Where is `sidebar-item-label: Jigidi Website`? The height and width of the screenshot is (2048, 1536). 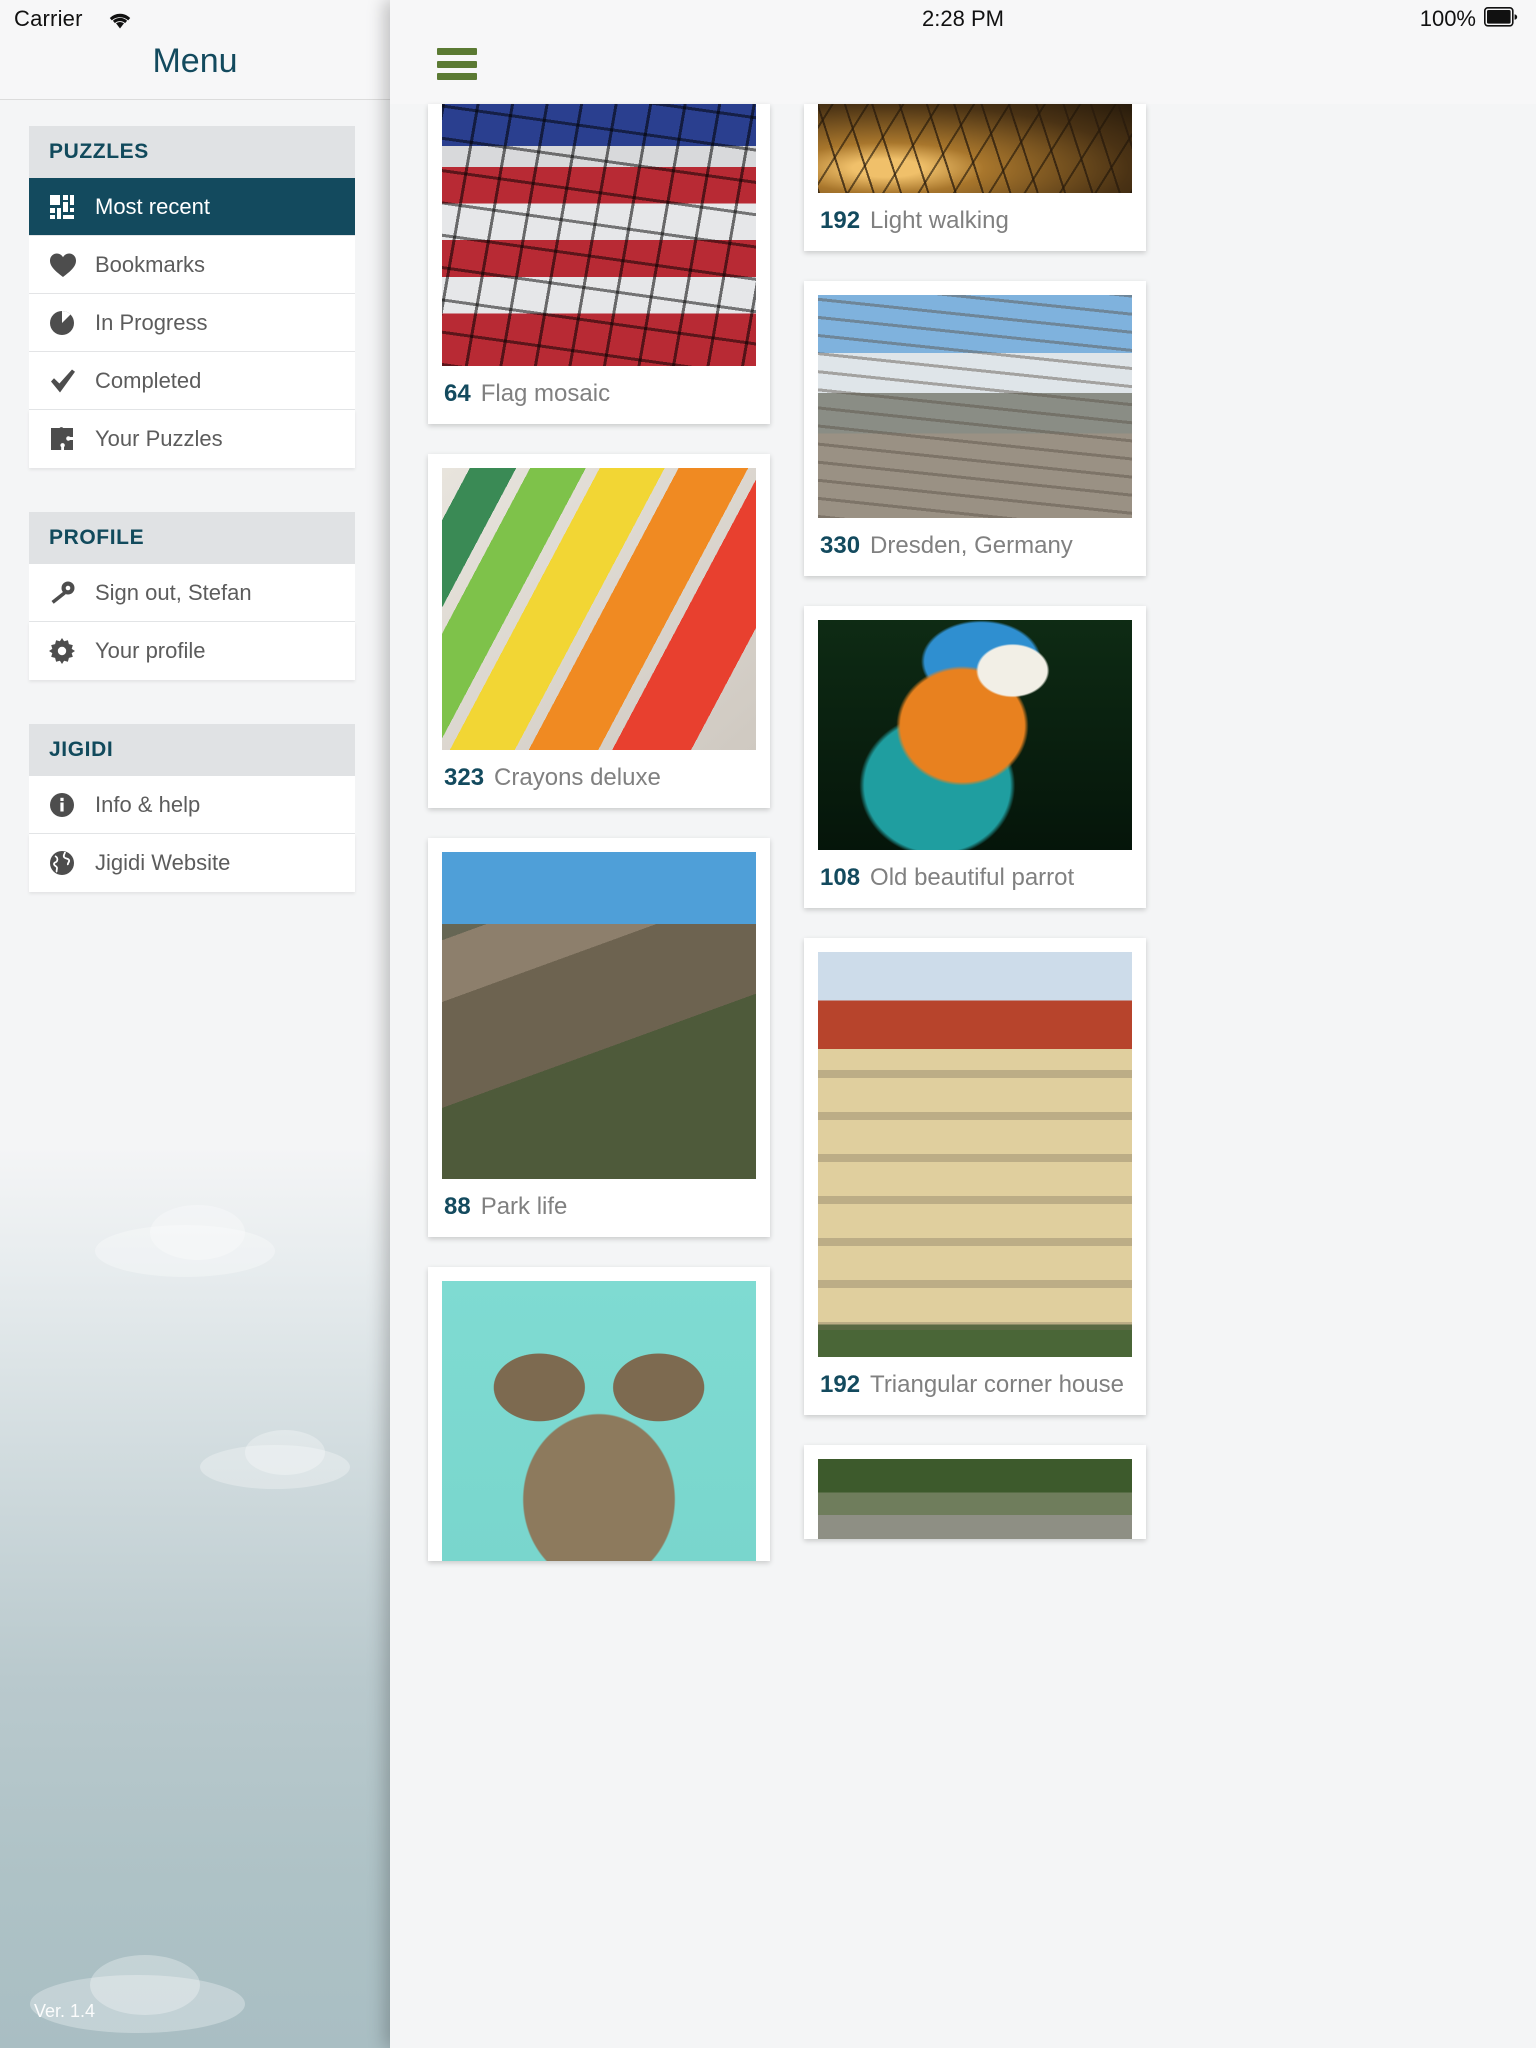
sidebar-item-label: Jigidi Website is located at coordinates (163, 862).